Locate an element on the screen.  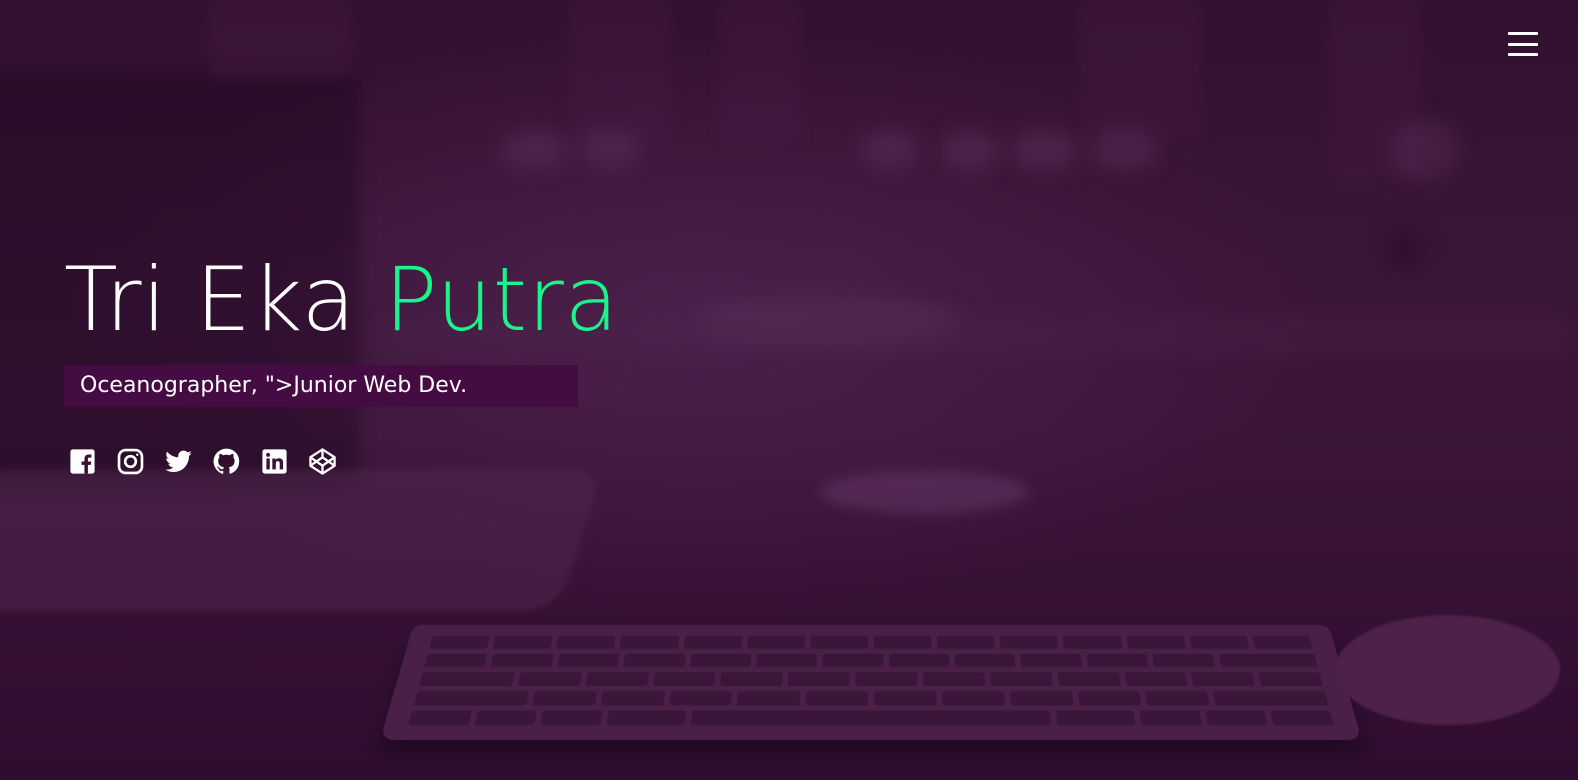
twitter-icon is located at coordinates (178, 461).